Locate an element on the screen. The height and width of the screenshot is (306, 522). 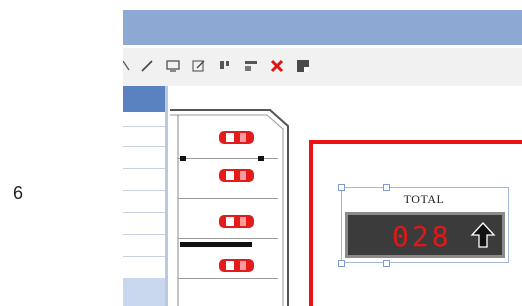
align-icon is located at coordinates (225, 66).